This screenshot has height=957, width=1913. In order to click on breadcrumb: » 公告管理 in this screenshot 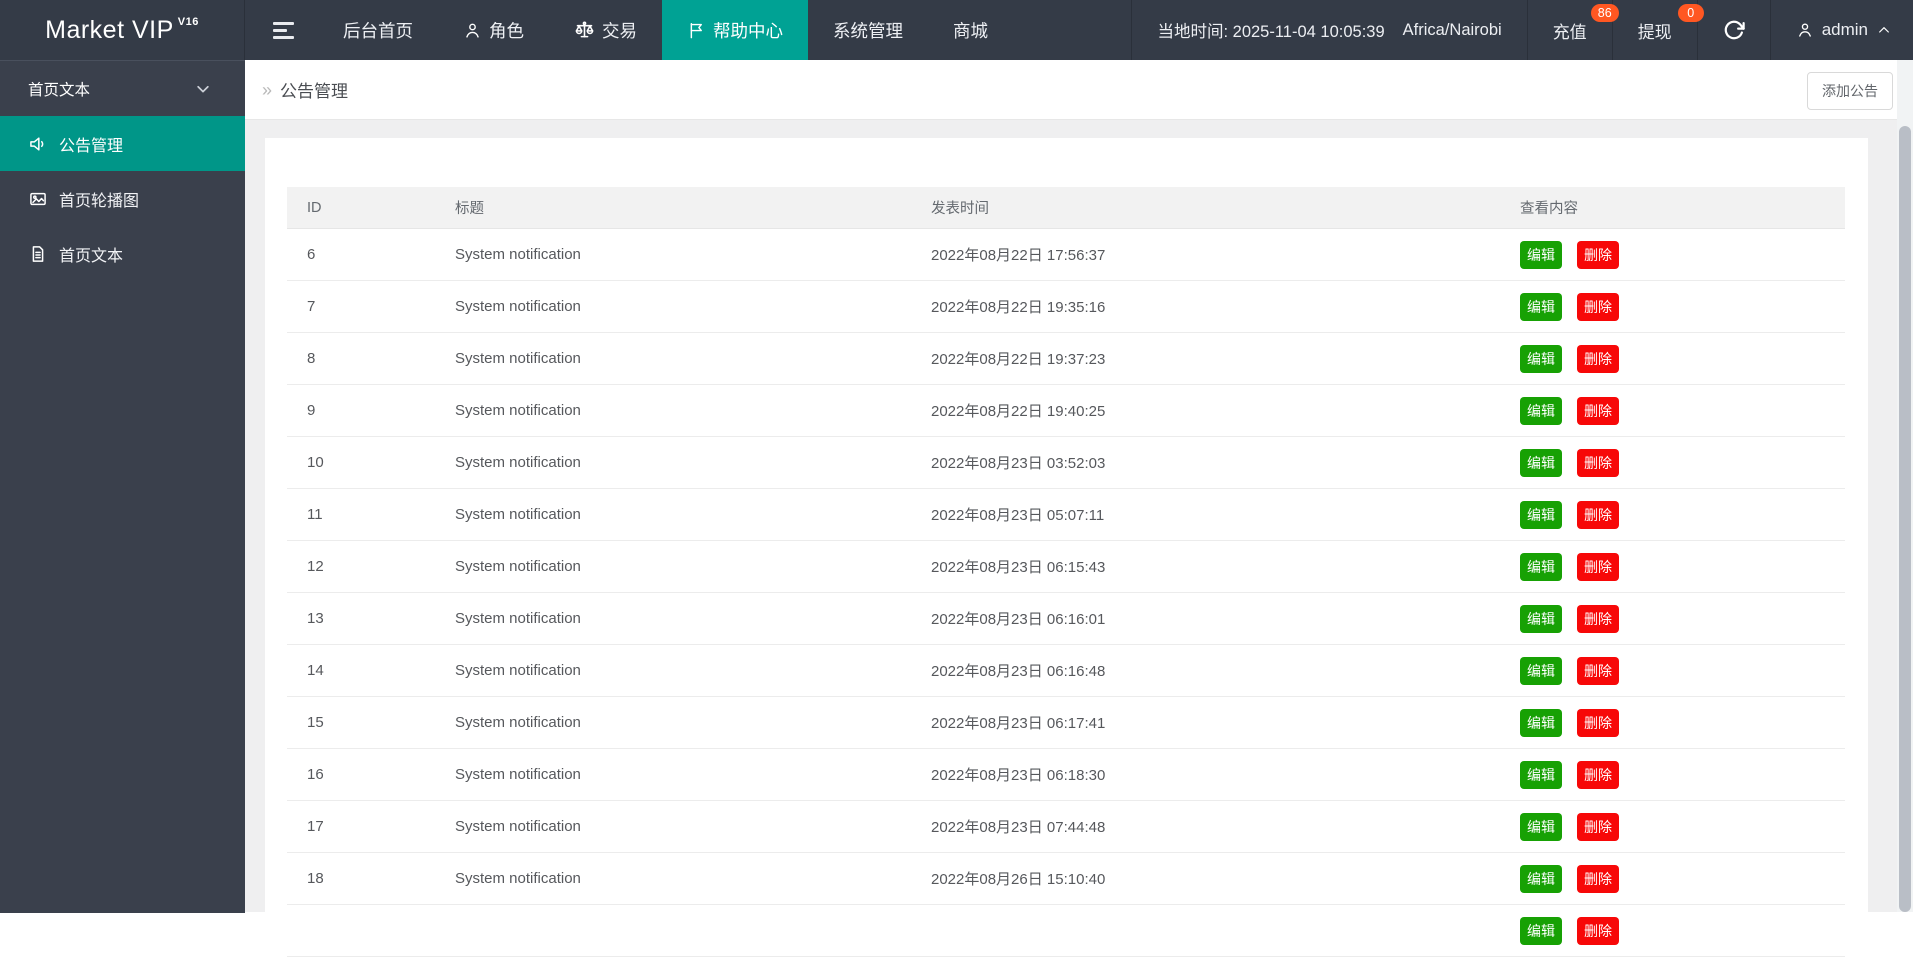, I will do `click(296, 89)`.